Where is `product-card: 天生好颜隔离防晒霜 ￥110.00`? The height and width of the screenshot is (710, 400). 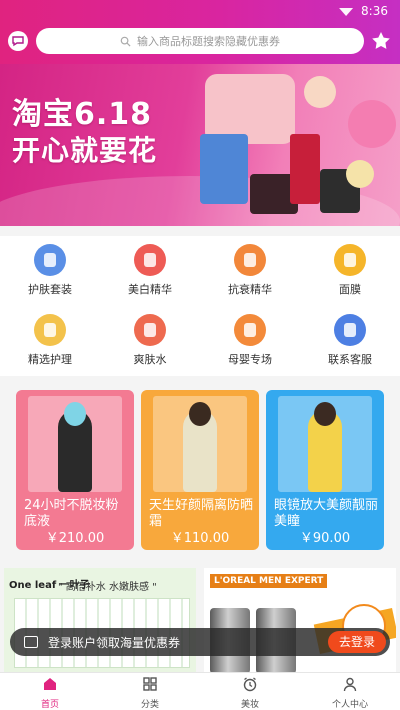
product-card: 天生好颜隔离防晒霜 ￥110.00 is located at coordinates (200, 470).